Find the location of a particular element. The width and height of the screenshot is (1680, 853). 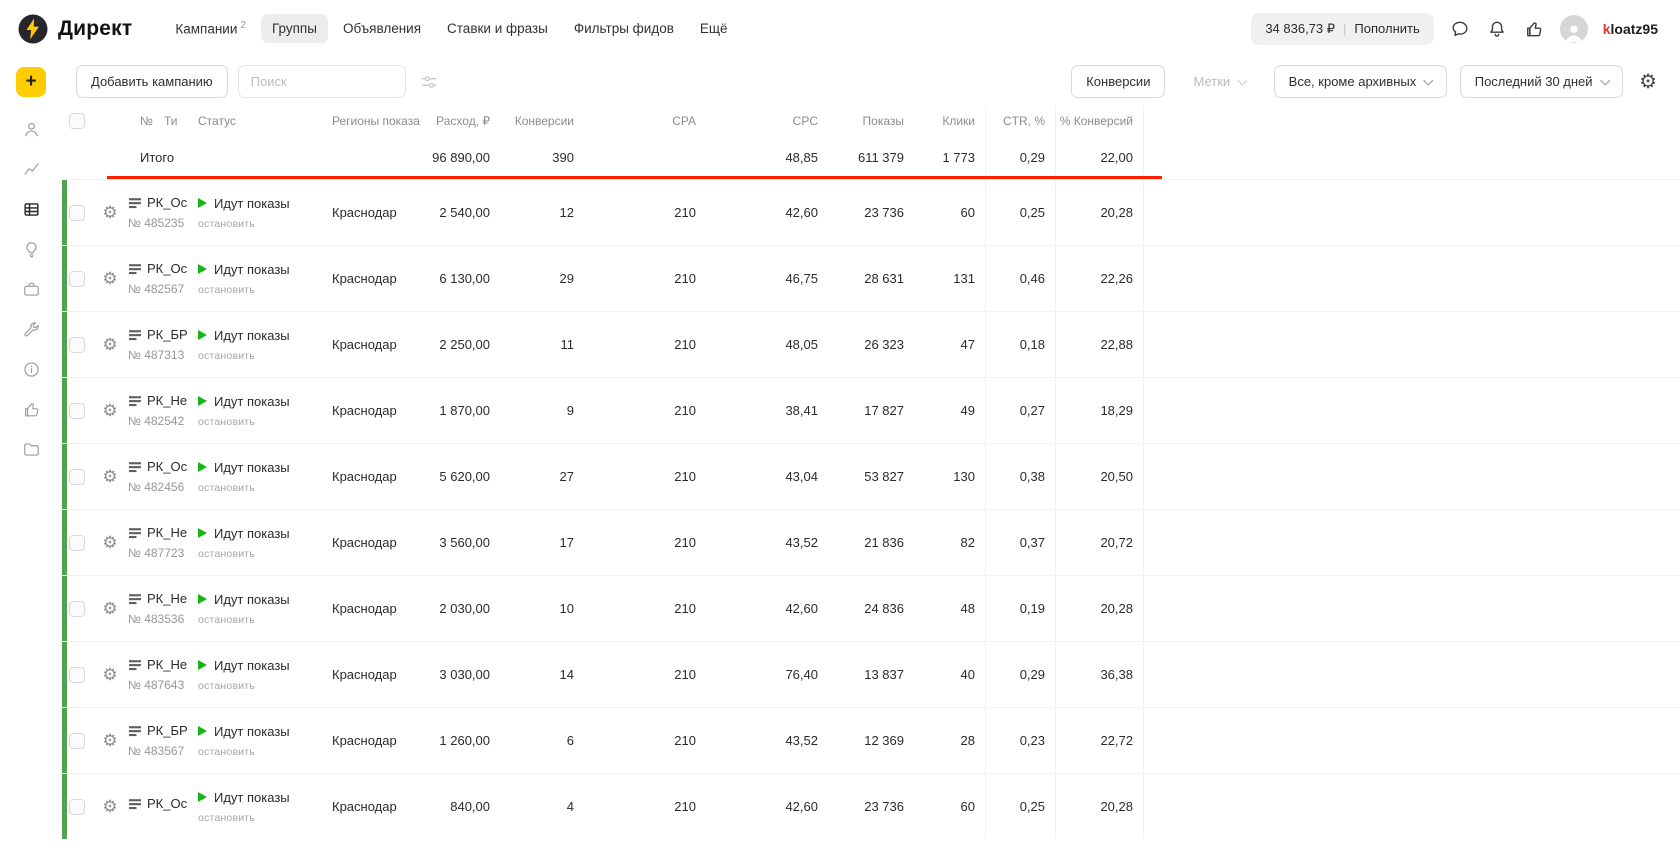

stats-icon is located at coordinates (31, 169).